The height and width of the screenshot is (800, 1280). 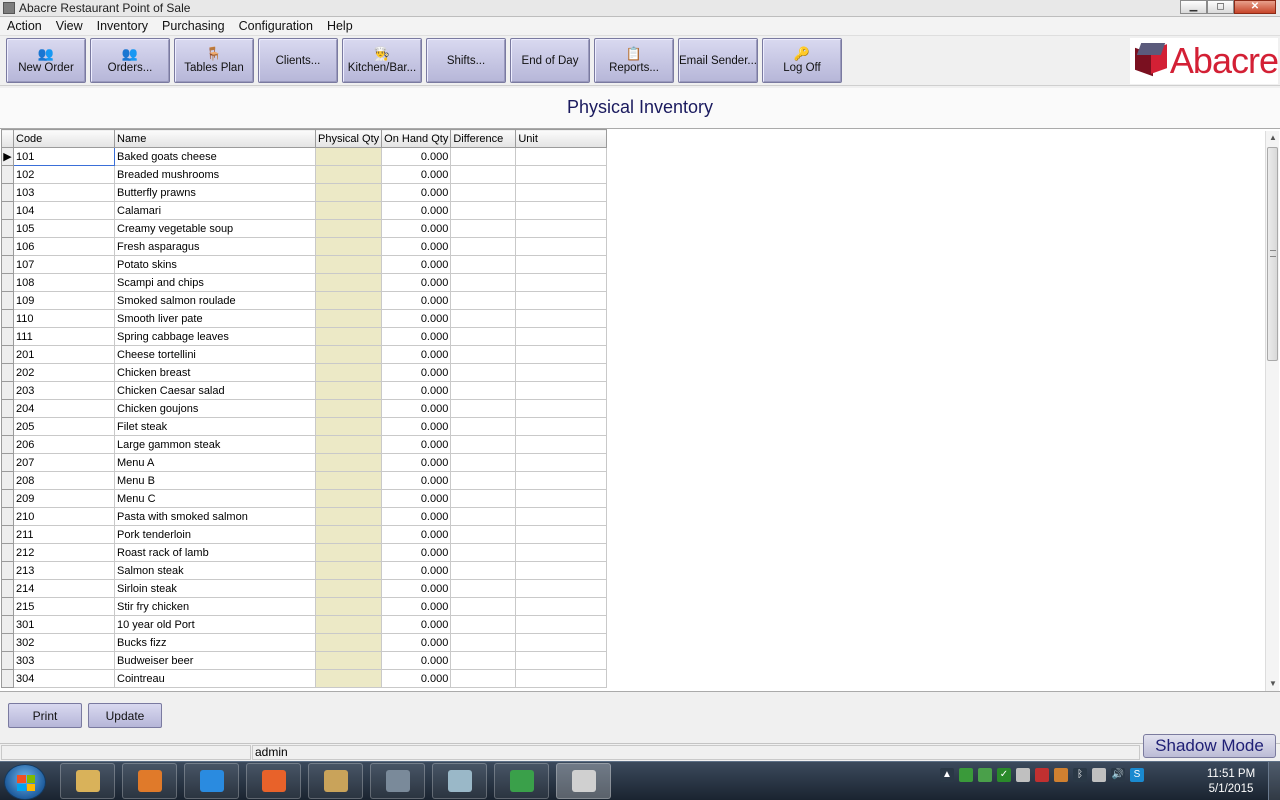 I want to click on table-row: 102 Breaded mushrooms 0.000, so click(x=304, y=174).